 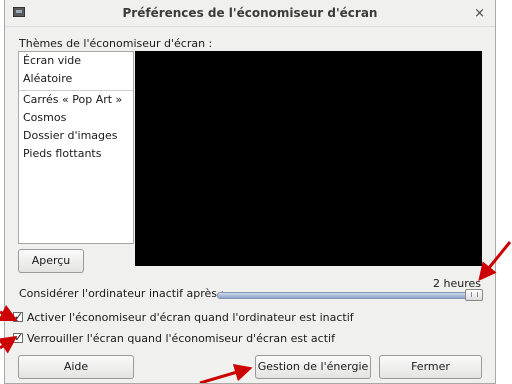 What do you see at coordinates (9, 344) in the screenshot?
I see `arrow-to-lock-option` at bounding box center [9, 344].